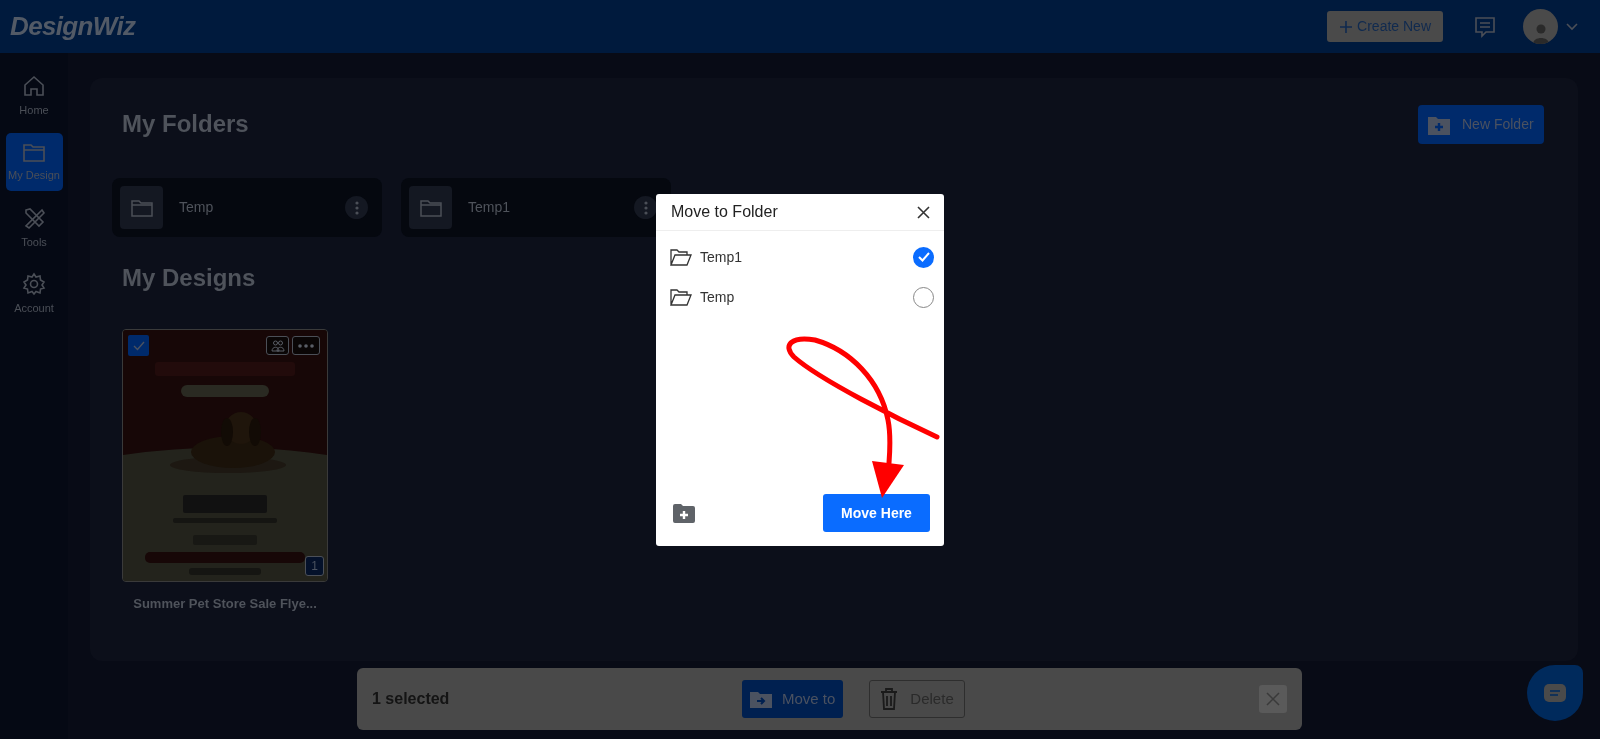  Describe the element at coordinates (876, 513) in the screenshot. I see `move-here-button: Move Here` at that location.